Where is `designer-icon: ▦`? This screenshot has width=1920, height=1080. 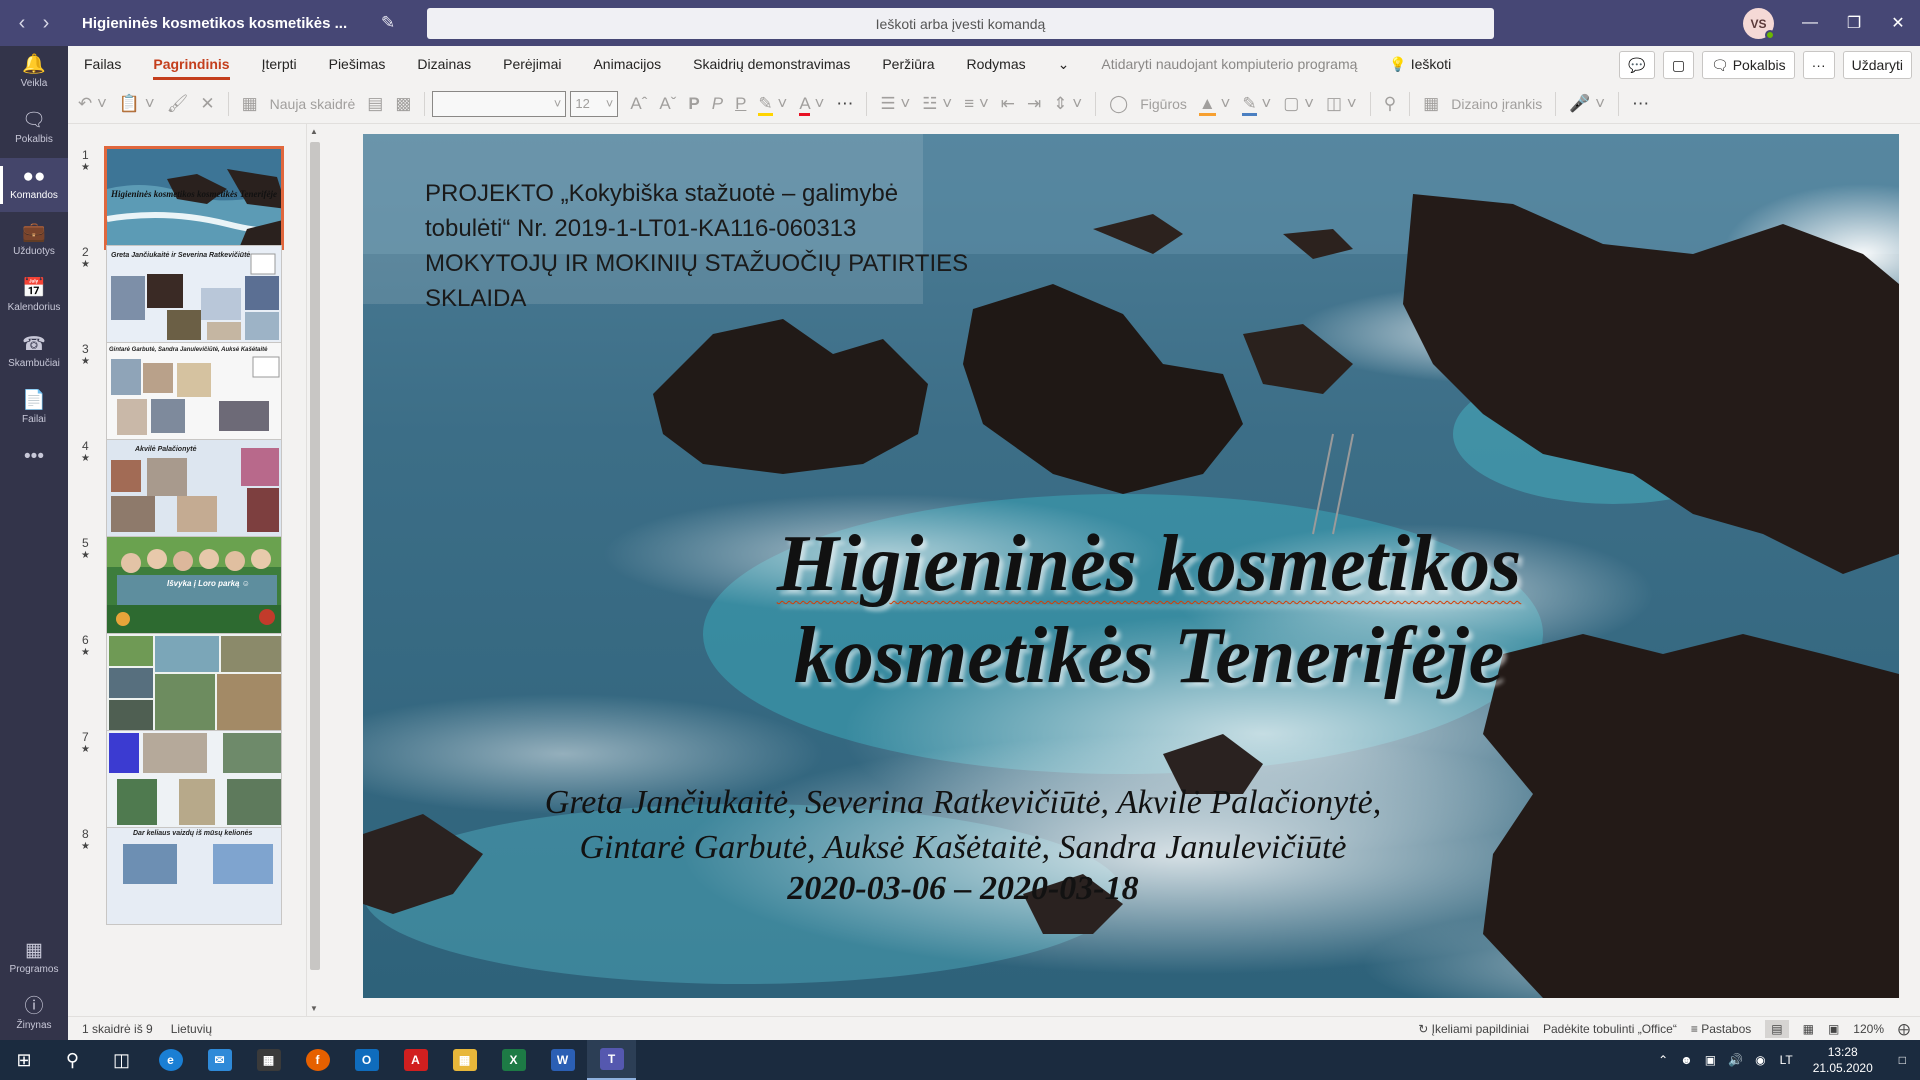
designer-icon: ▦ is located at coordinates (1431, 104).